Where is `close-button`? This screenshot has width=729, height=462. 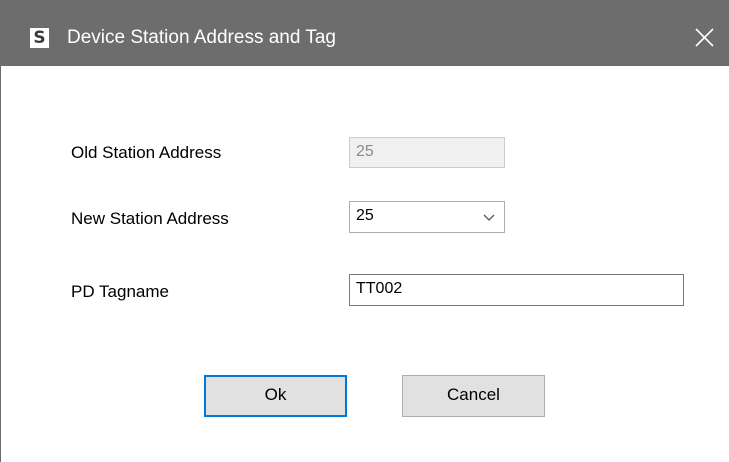
close-button is located at coordinates (705, 38).